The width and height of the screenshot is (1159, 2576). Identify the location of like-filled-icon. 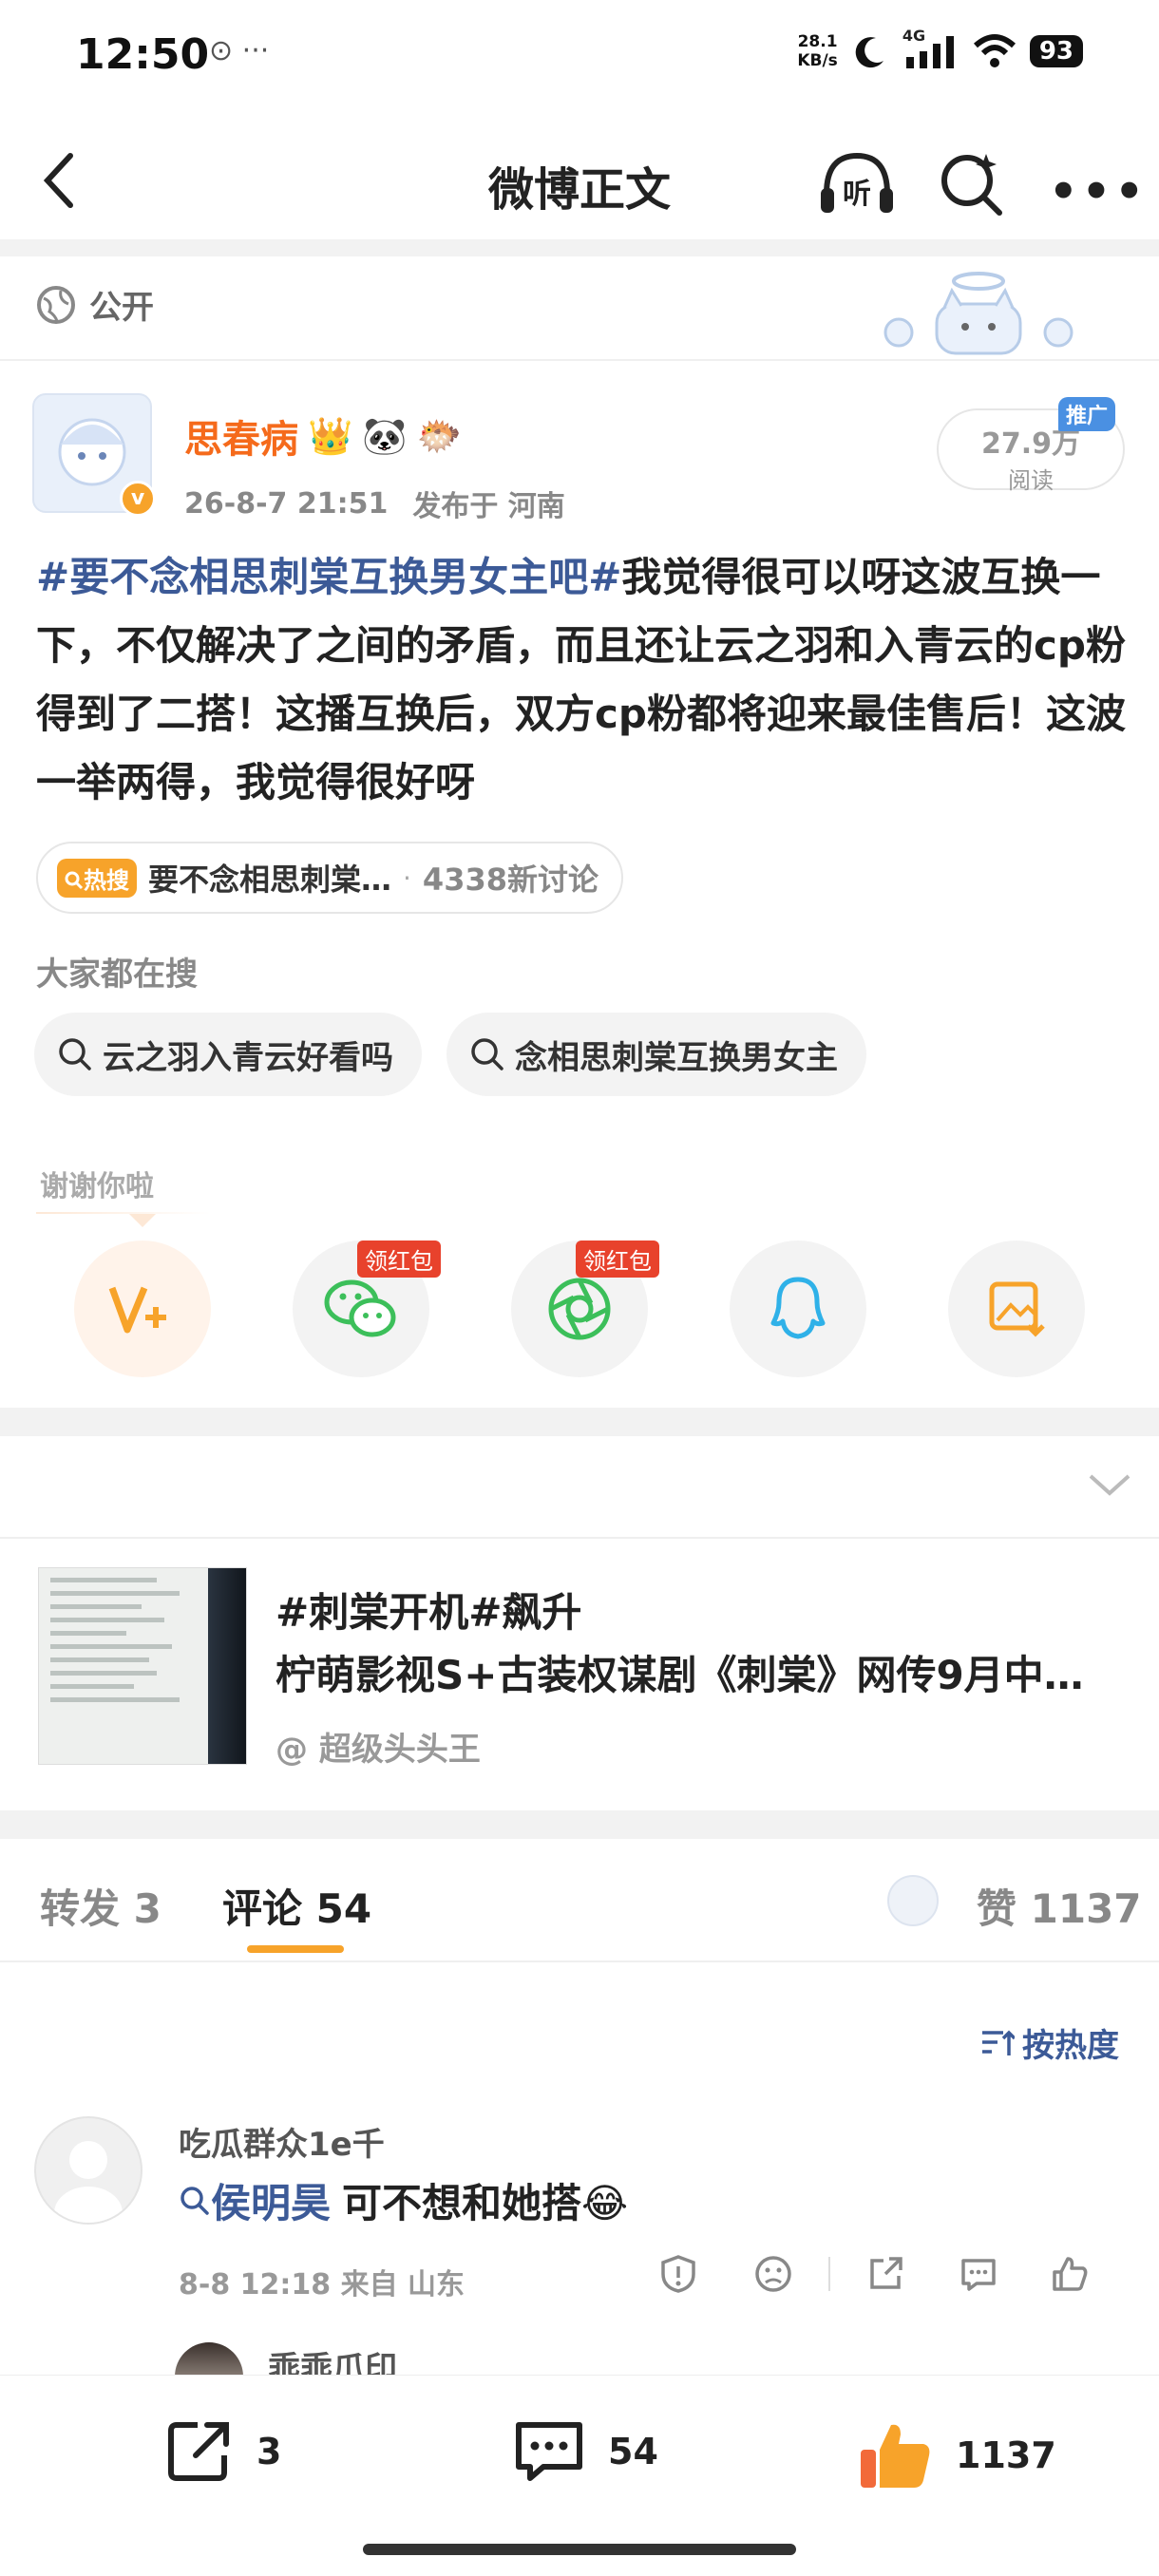
(895, 2456).